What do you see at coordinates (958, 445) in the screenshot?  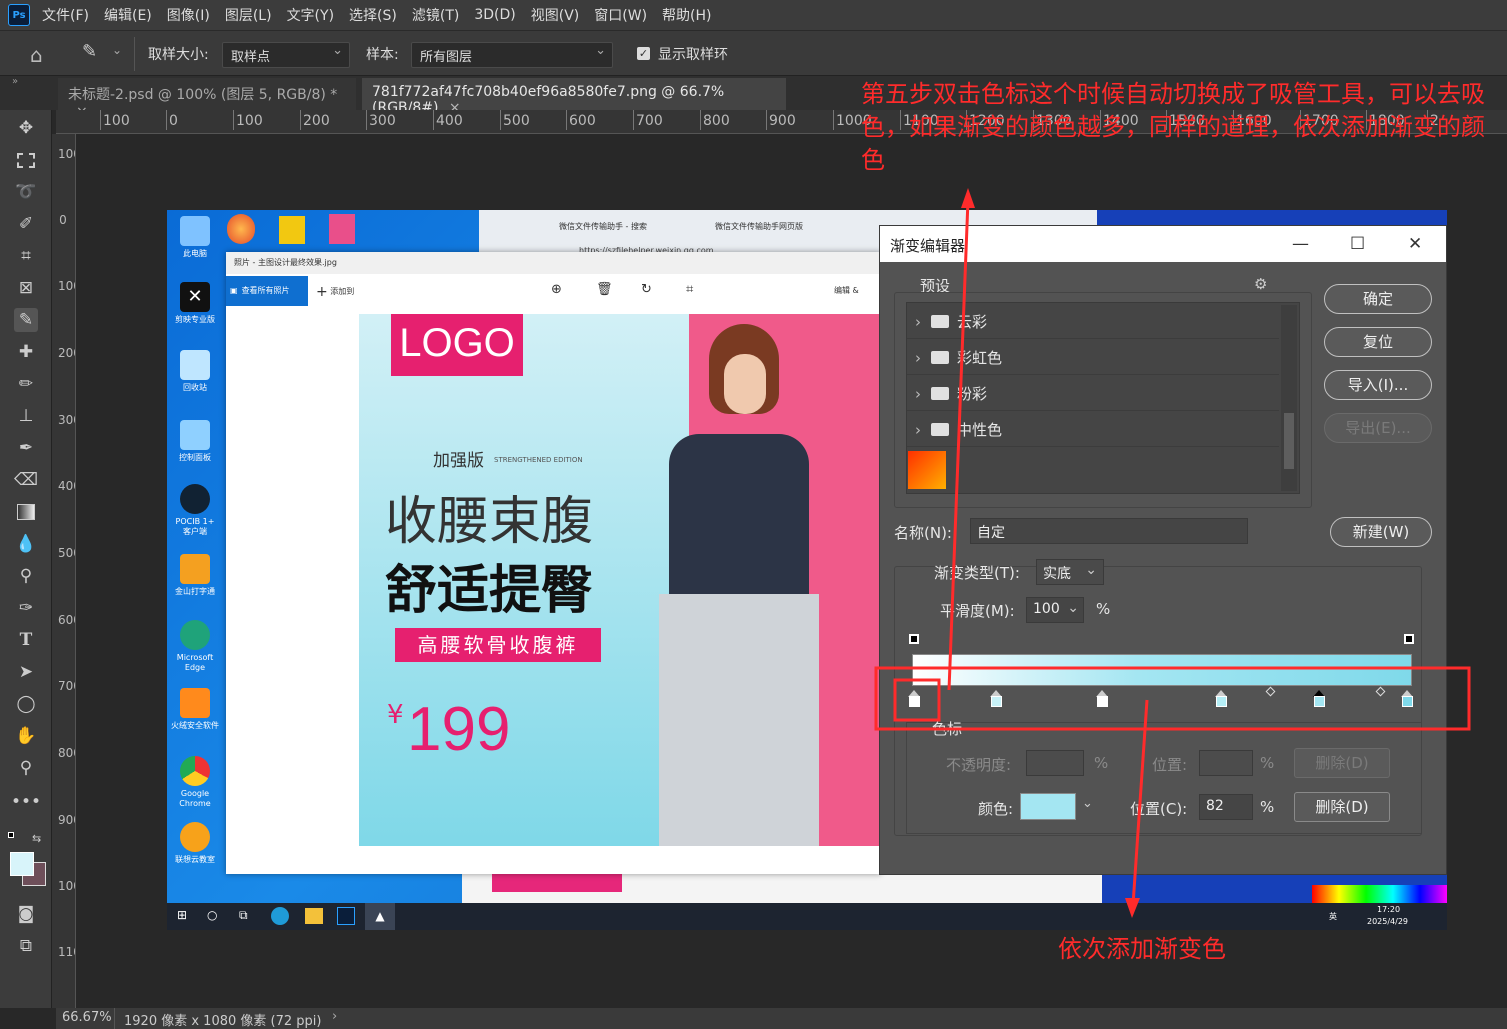 I see `arrow-up-line` at bounding box center [958, 445].